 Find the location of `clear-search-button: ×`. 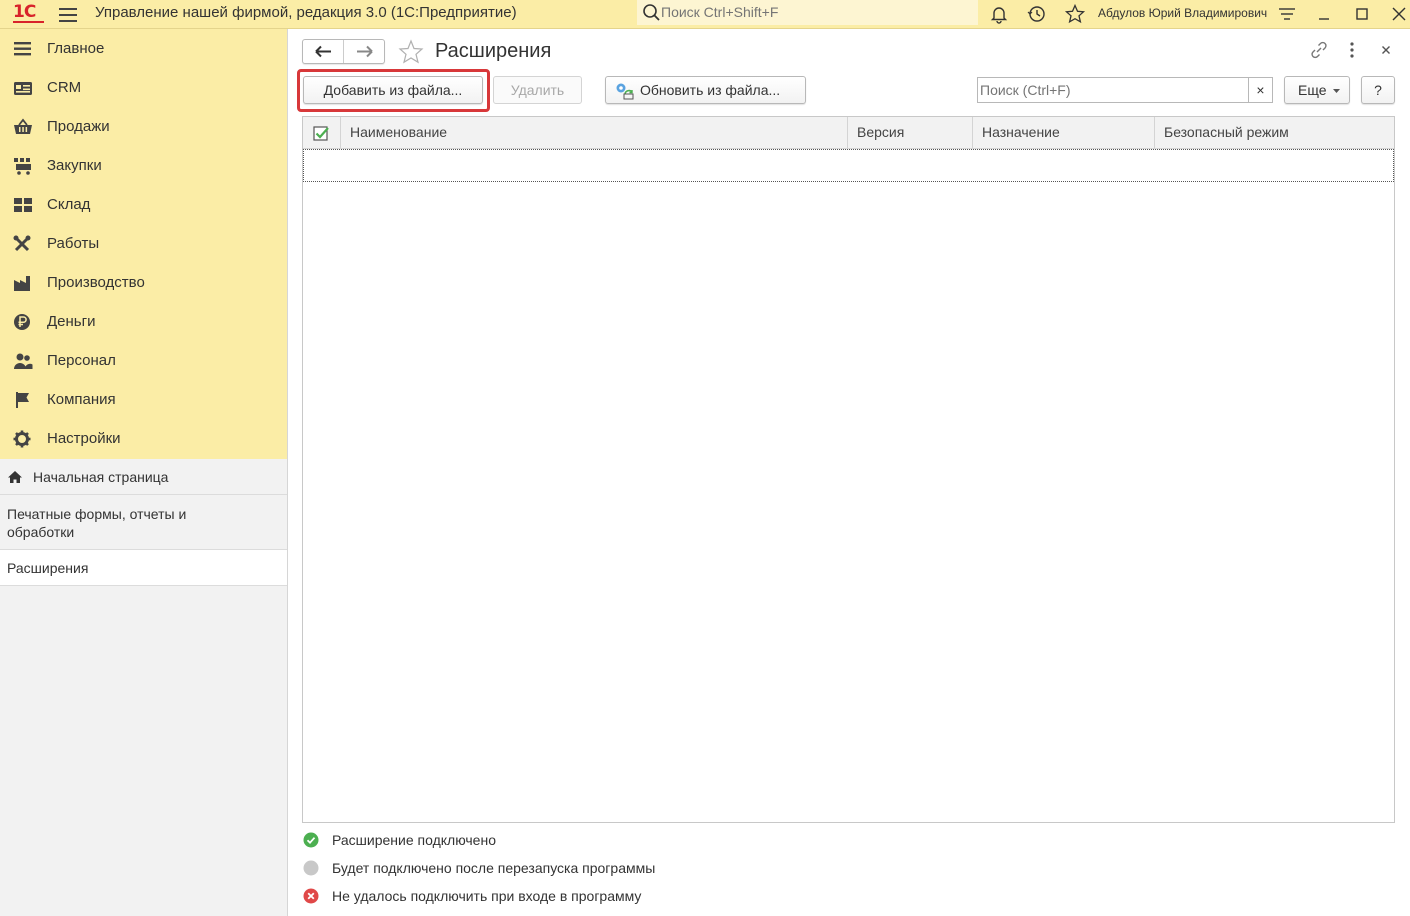

clear-search-button: × is located at coordinates (1261, 90).